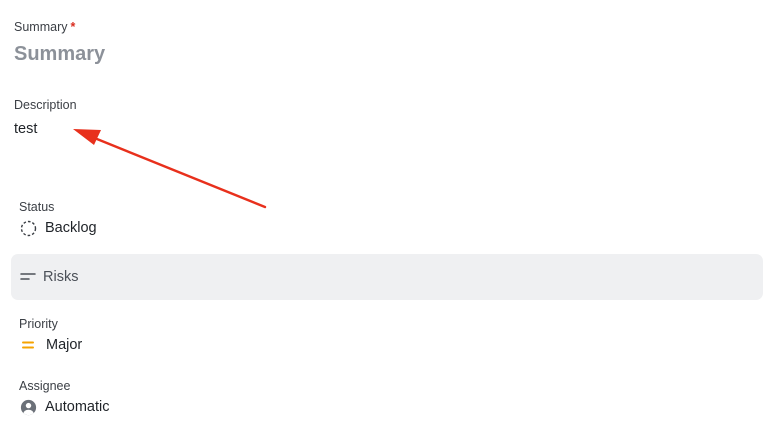  What do you see at coordinates (384, 54) in the screenshot?
I see `summary-input` at bounding box center [384, 54].